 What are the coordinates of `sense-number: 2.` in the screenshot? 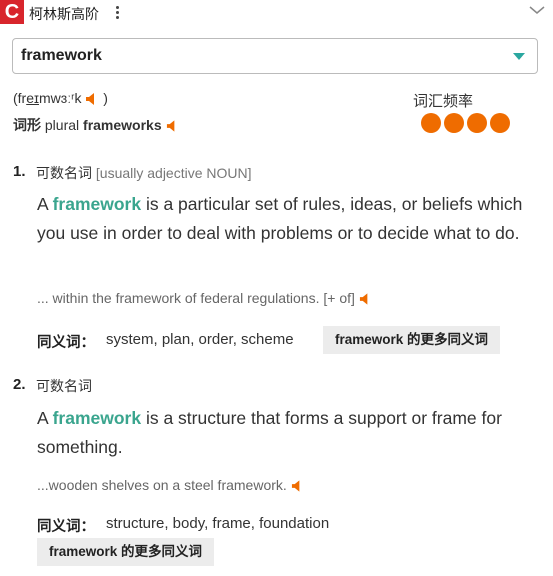 It's located at (19, 384).